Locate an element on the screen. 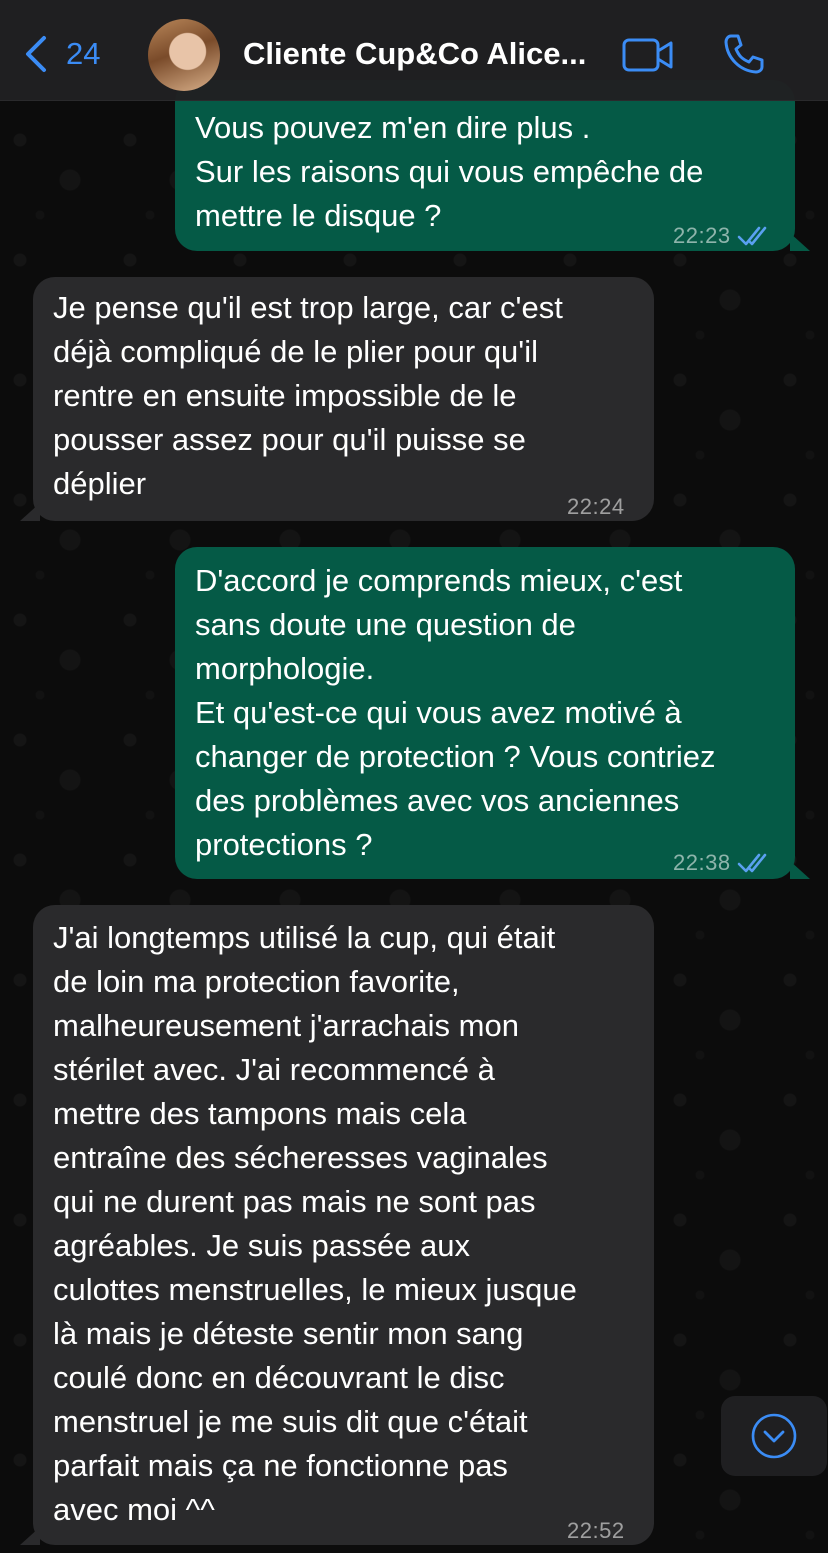  message-time: 22:52 is located at coordinates (596, 1530).